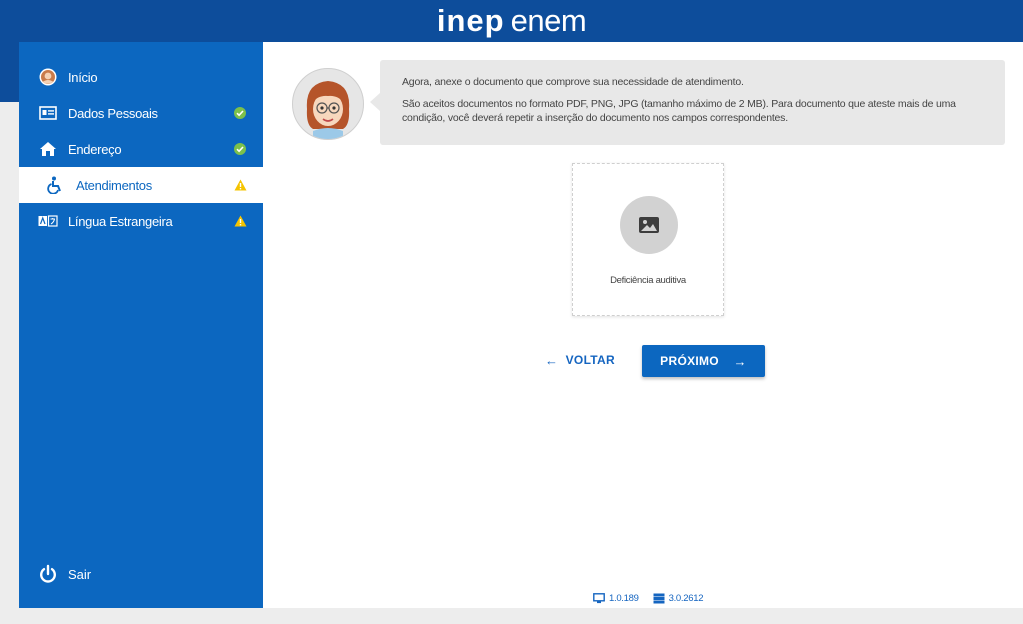 This screenshot has width=1023, height=624. I want to click on wheelchair-icon, so click(56, 185).